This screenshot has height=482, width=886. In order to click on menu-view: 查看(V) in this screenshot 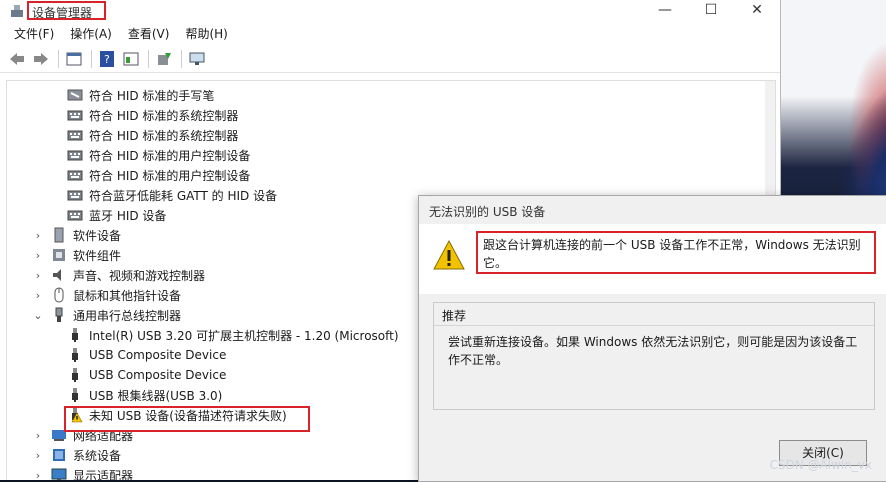, I will do `click(149, 34)`.